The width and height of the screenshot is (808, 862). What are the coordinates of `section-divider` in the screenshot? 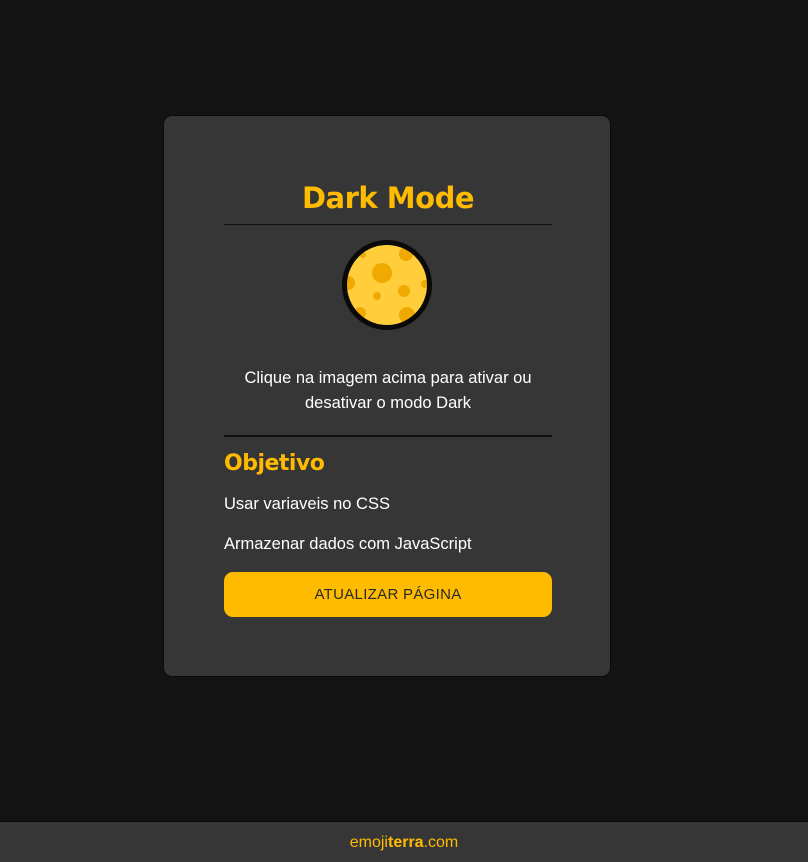 It's located at (388, 436).